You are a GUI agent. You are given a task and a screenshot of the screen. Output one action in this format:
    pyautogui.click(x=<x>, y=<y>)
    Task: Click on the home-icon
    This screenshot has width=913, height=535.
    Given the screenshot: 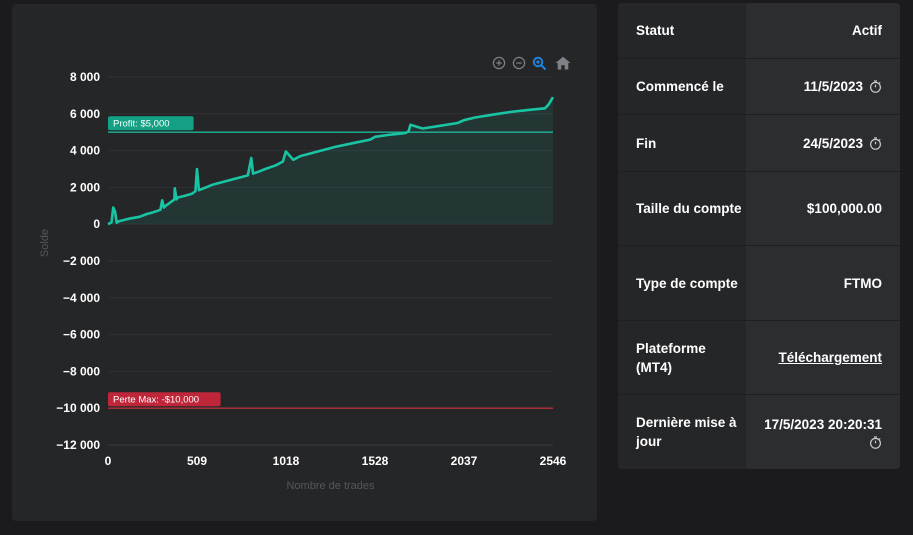 What is the action you would take?
    pyautogui.click(x=563, y=63)
    